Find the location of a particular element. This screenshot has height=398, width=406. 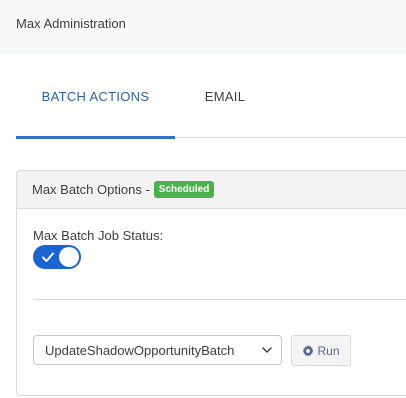

card-header: Max Batch Options - Scheduled is located at coordinates (211, 190).